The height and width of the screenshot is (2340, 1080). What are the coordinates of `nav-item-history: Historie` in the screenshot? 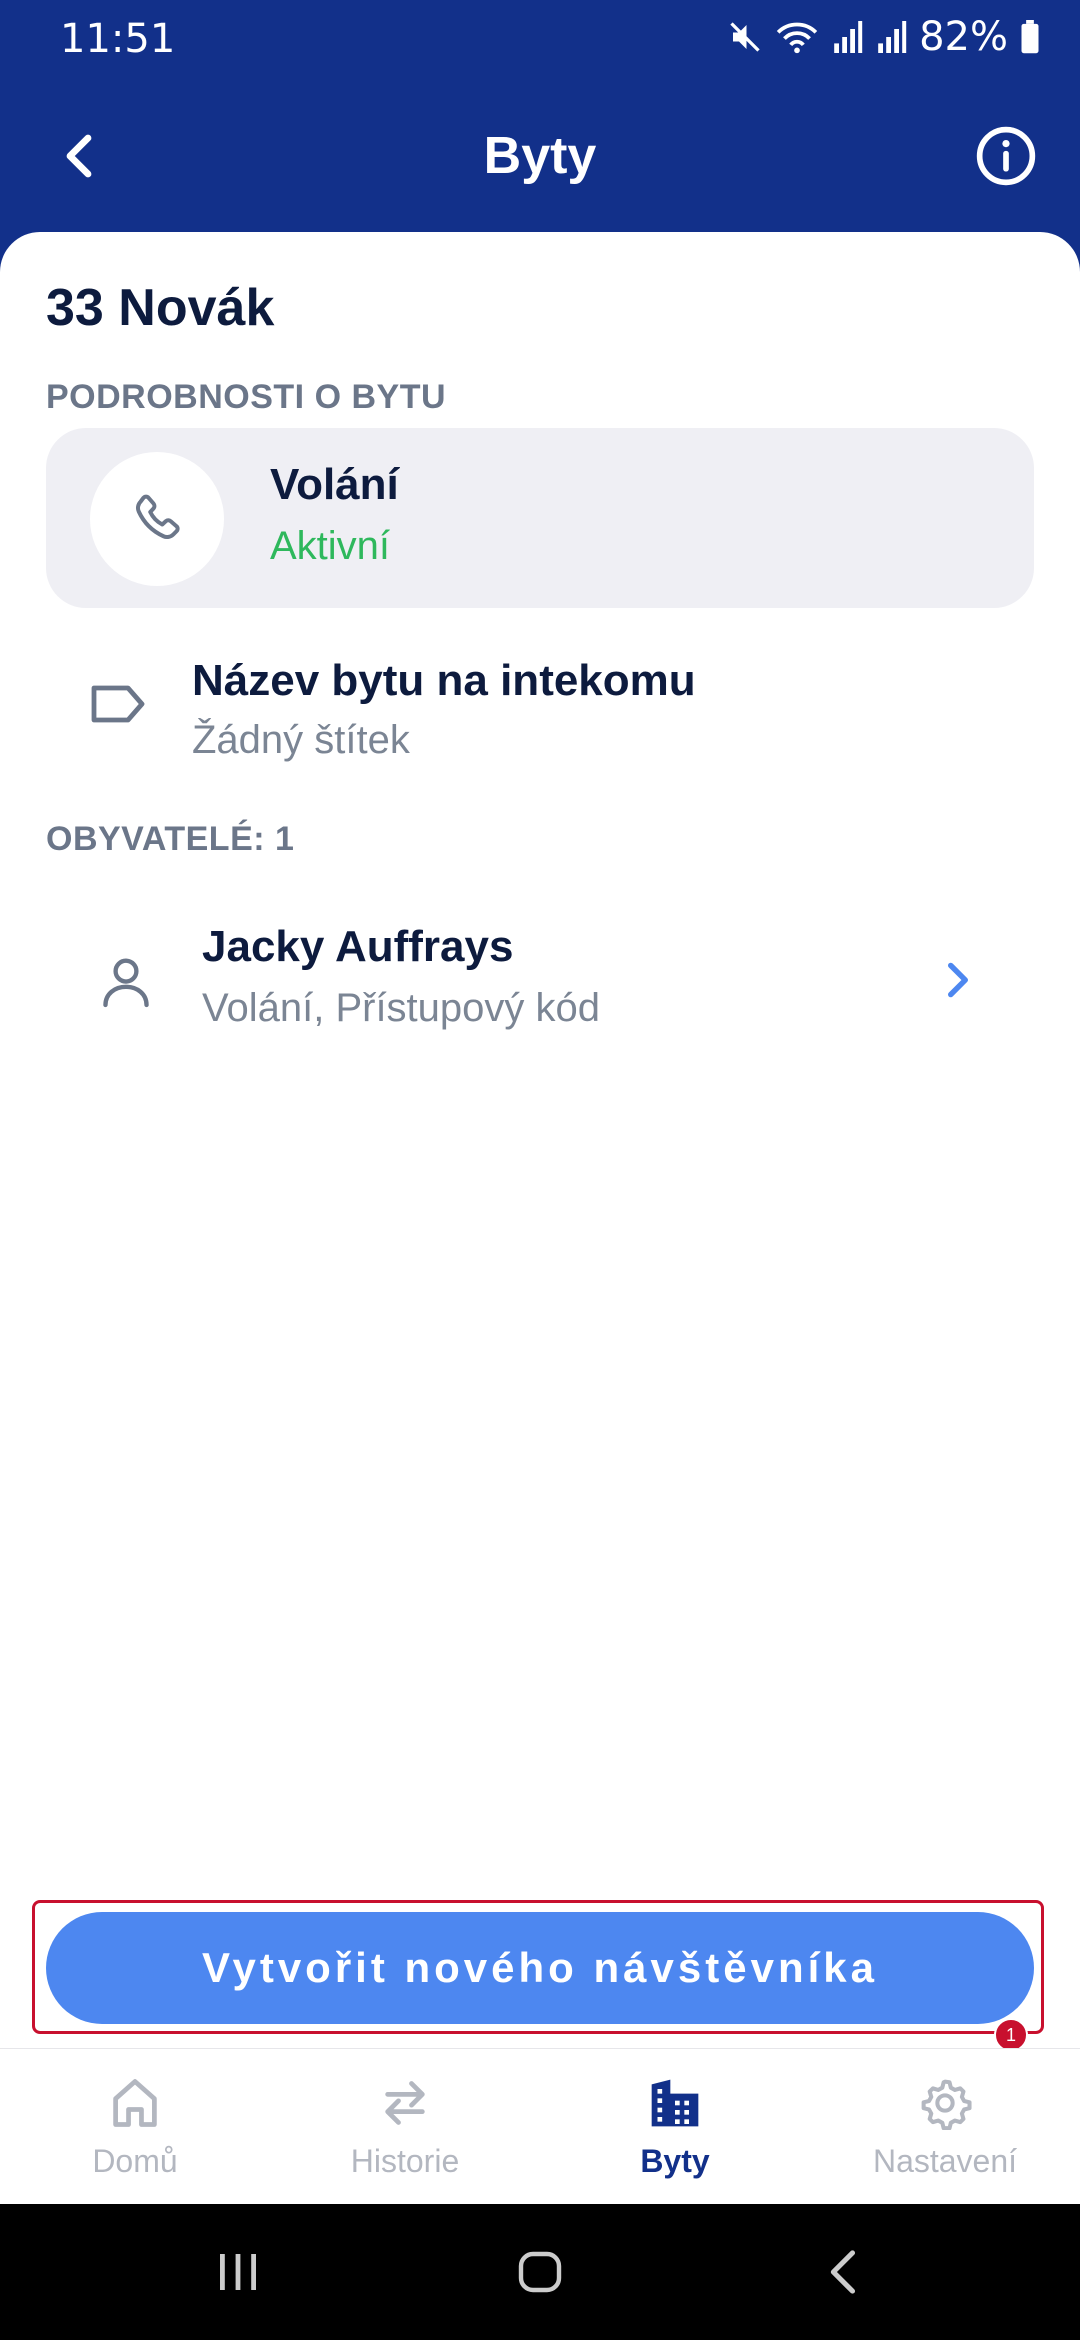 It's located at (405, 2126).